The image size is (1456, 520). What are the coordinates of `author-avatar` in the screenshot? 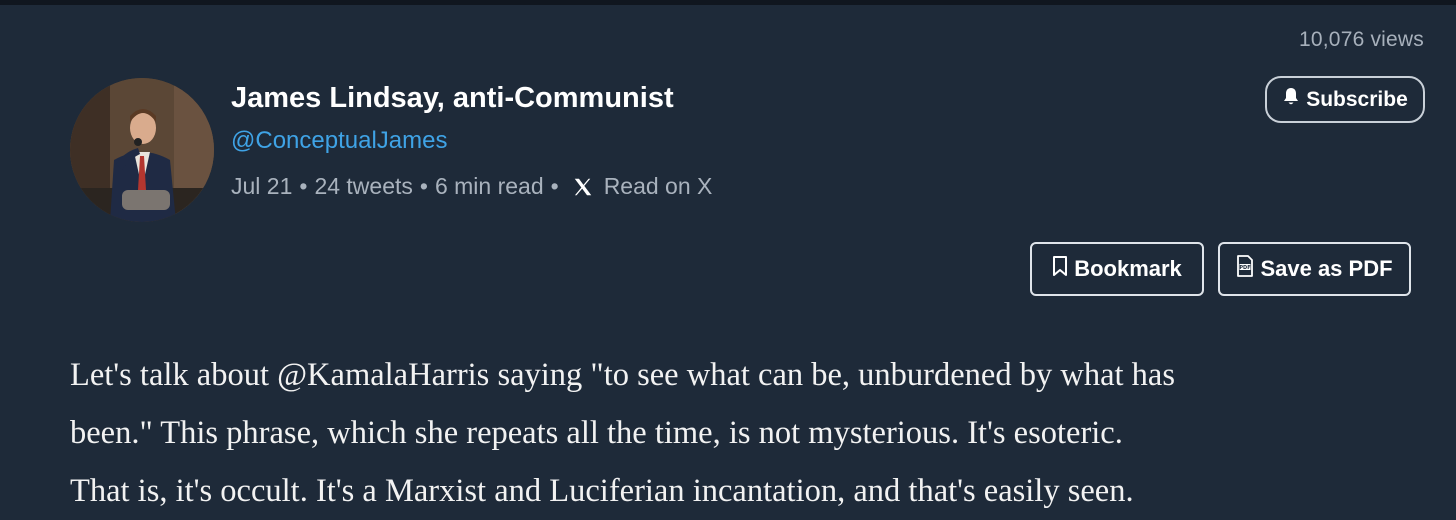 It's located at (142, 150).